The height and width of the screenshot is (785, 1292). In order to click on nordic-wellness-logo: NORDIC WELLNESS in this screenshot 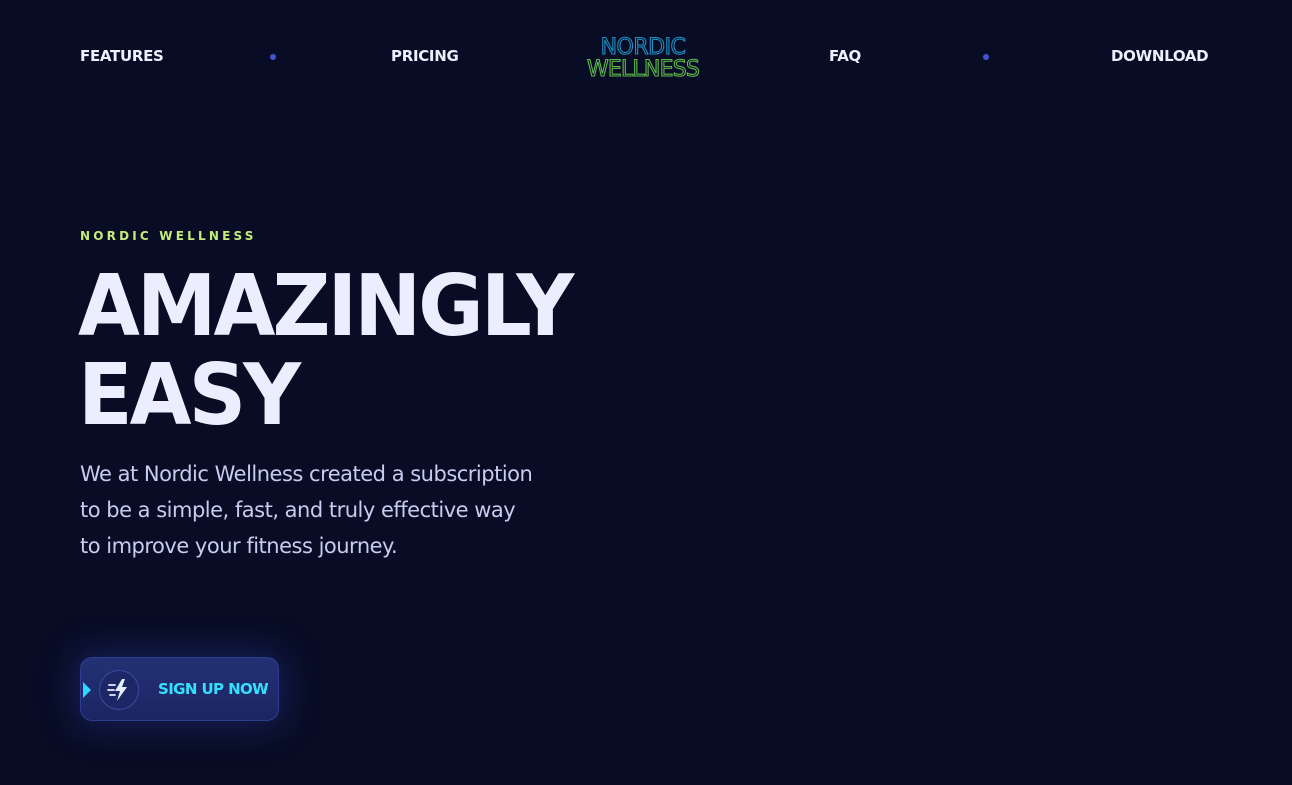, I will do `click(643, 57)`.